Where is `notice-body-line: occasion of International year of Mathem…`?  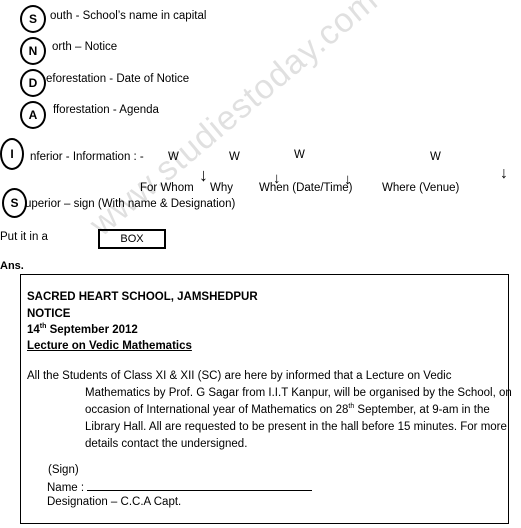
notice-body-line: occasion of International year of Mathem… is located at coordinates (287, 409).